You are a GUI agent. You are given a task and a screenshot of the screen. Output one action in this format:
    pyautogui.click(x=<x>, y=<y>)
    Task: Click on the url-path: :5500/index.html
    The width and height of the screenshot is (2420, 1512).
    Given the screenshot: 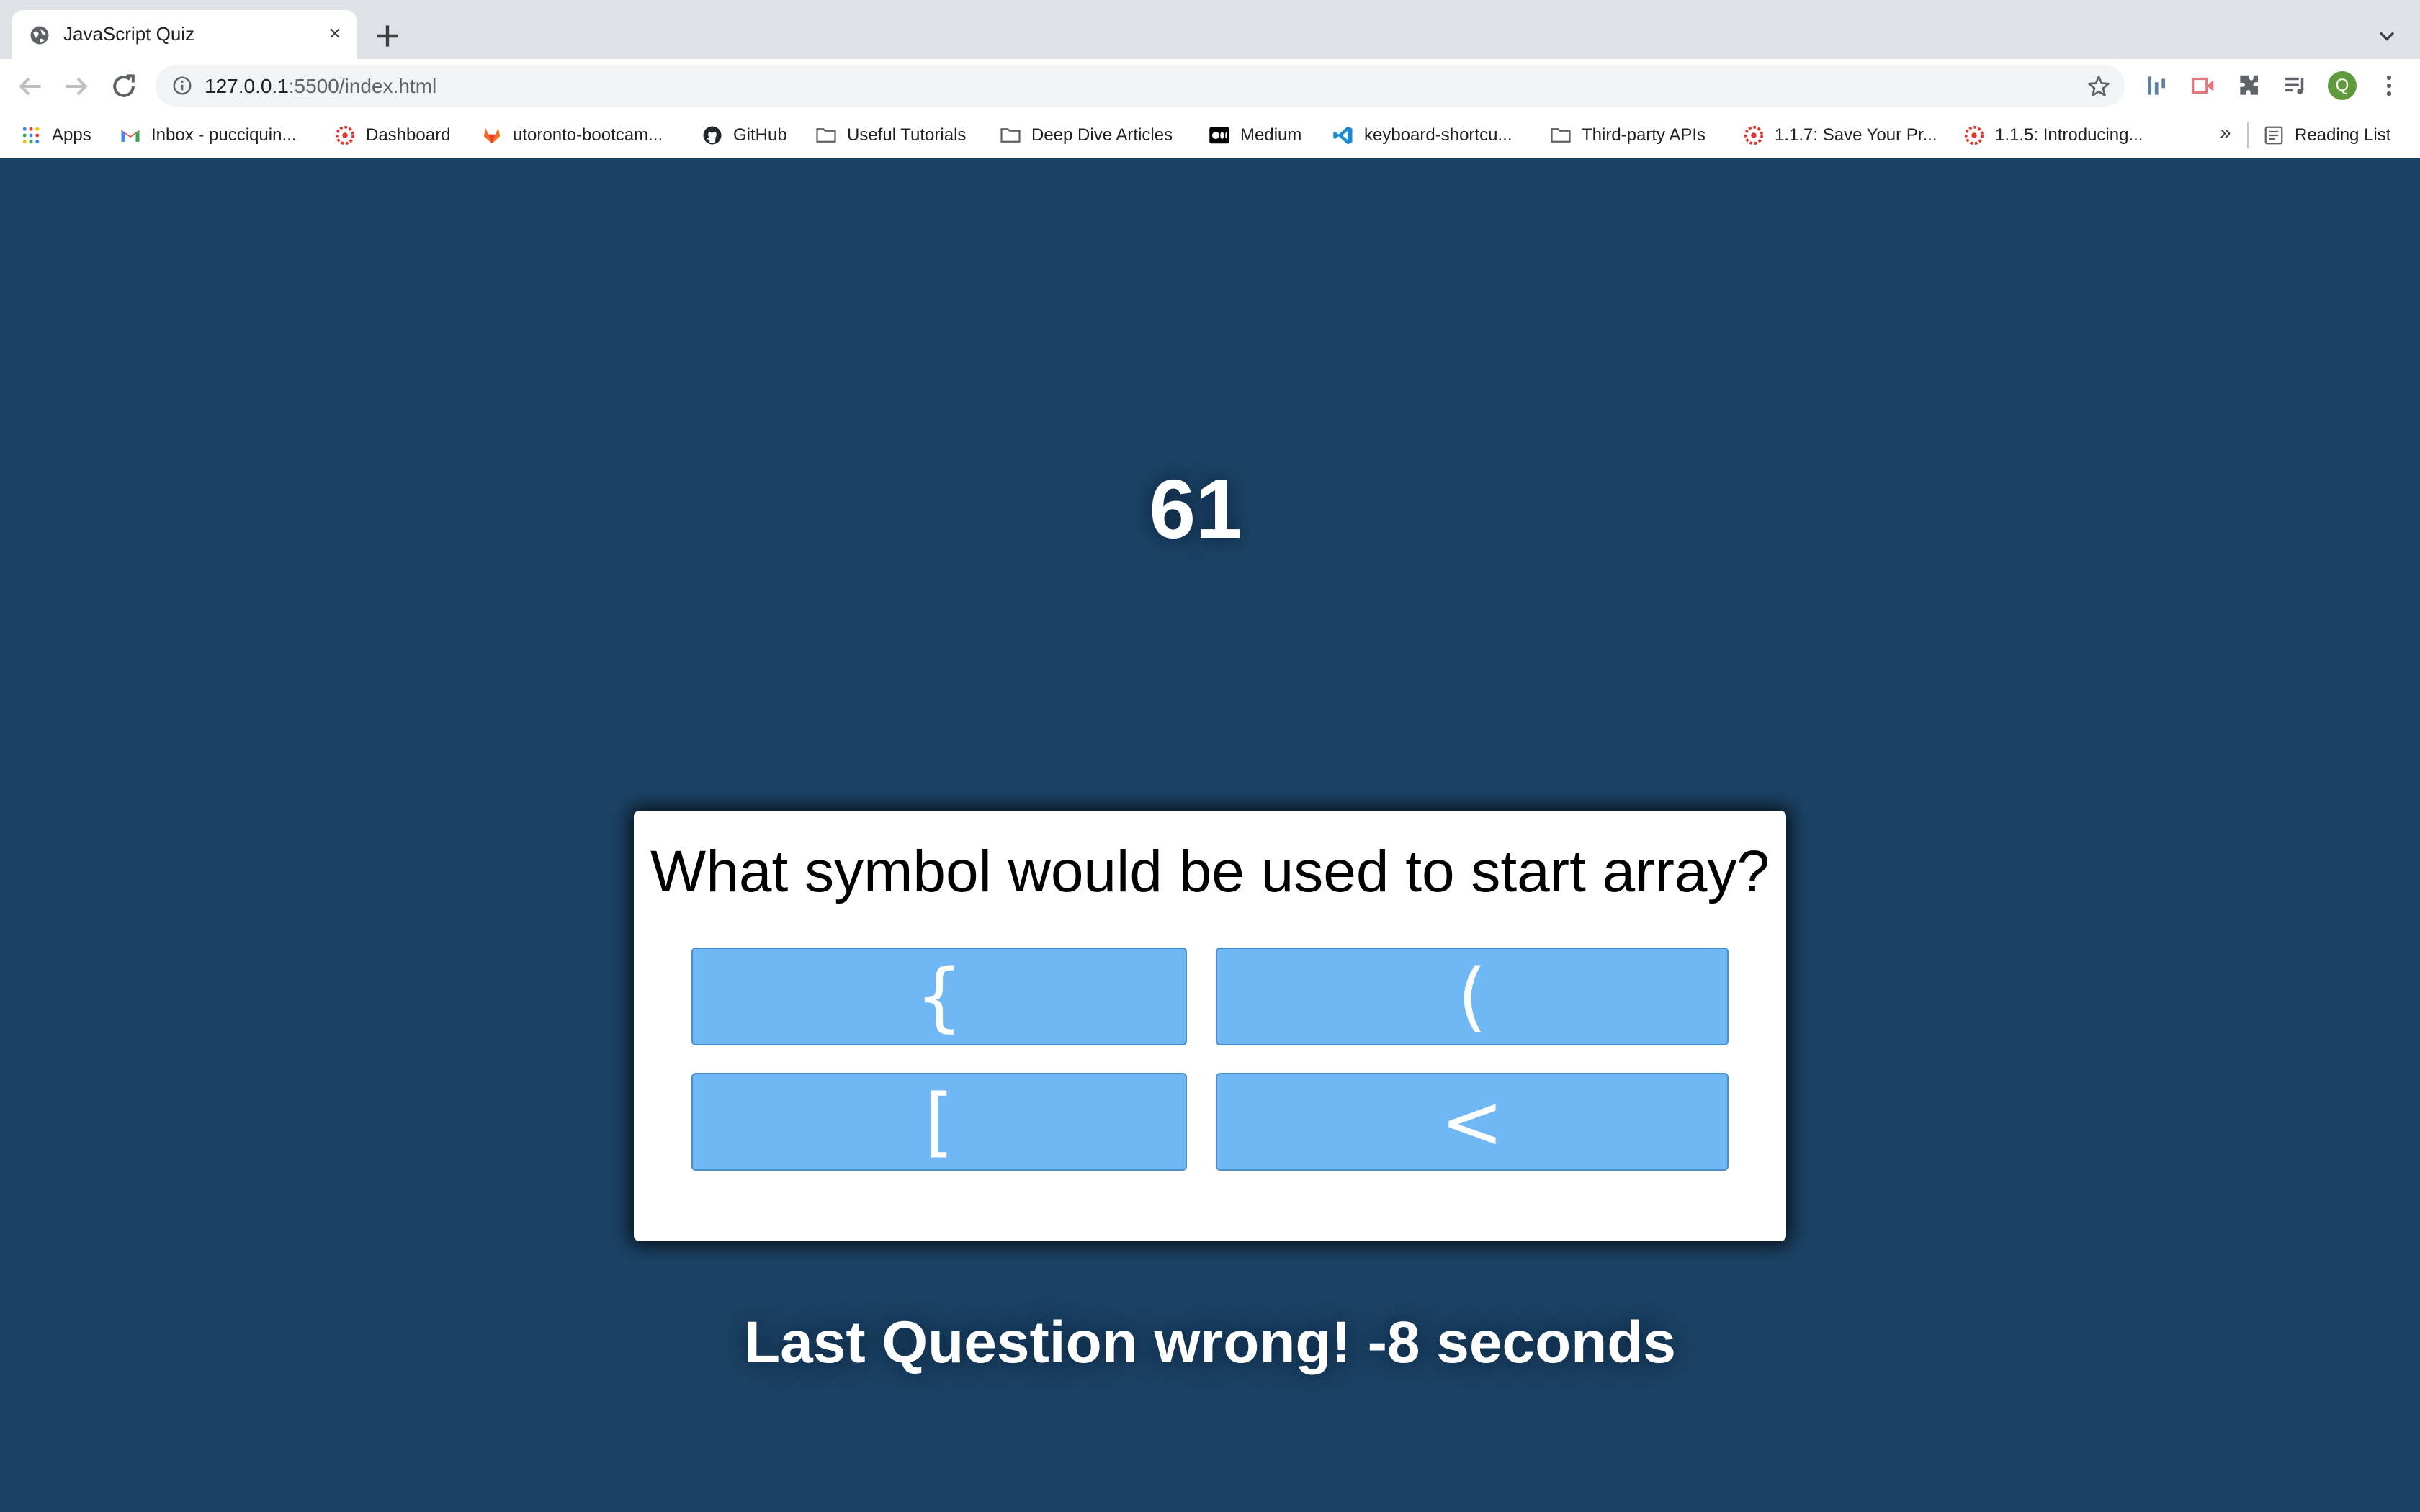 What is the action you would take?
    pyautogui.click(x=362, y=86)
    